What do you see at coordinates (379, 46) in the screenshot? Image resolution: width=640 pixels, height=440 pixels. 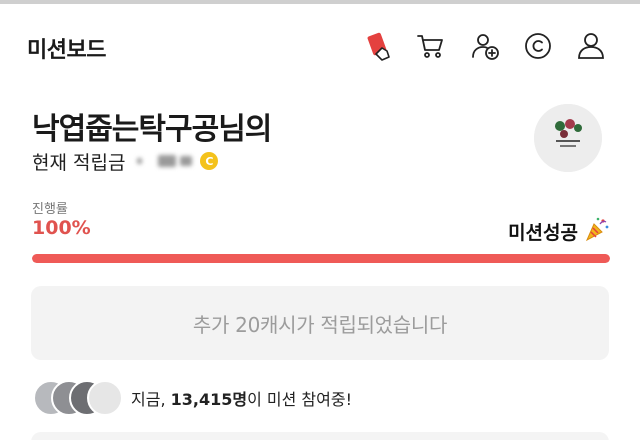 I see `mission-card-icon` at bounding box center [379, 46].